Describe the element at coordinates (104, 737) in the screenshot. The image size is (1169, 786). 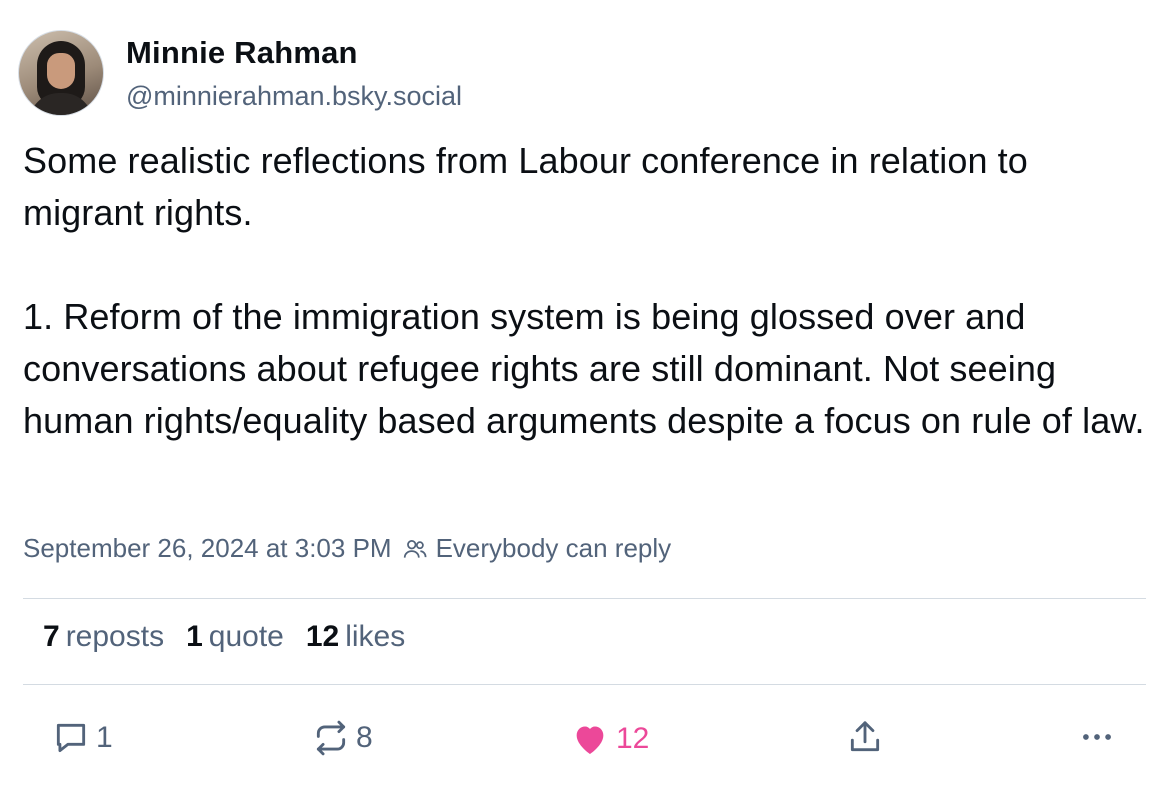
I see `reply-count: 1` at that location.